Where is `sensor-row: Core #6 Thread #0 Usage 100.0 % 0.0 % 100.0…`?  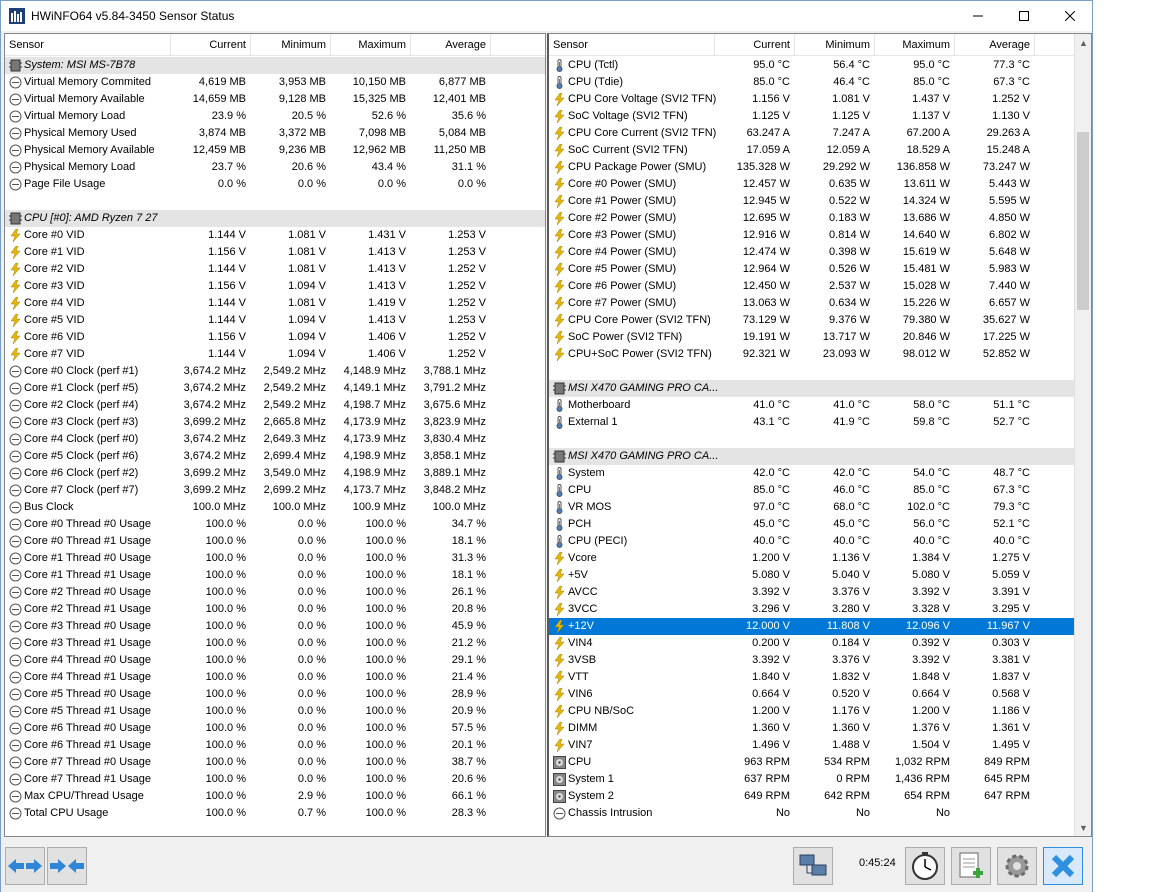 sensor-row: Core #6 Thread #0 Usage 100.0 % 0.0 % 100.0… is located at coordinates (275, 728).